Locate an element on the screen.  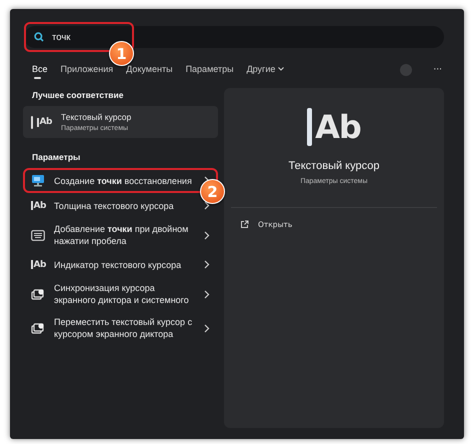
settings-result: Синхронизация курсора экранного диктора и системного is located at coordinates (120, 294).